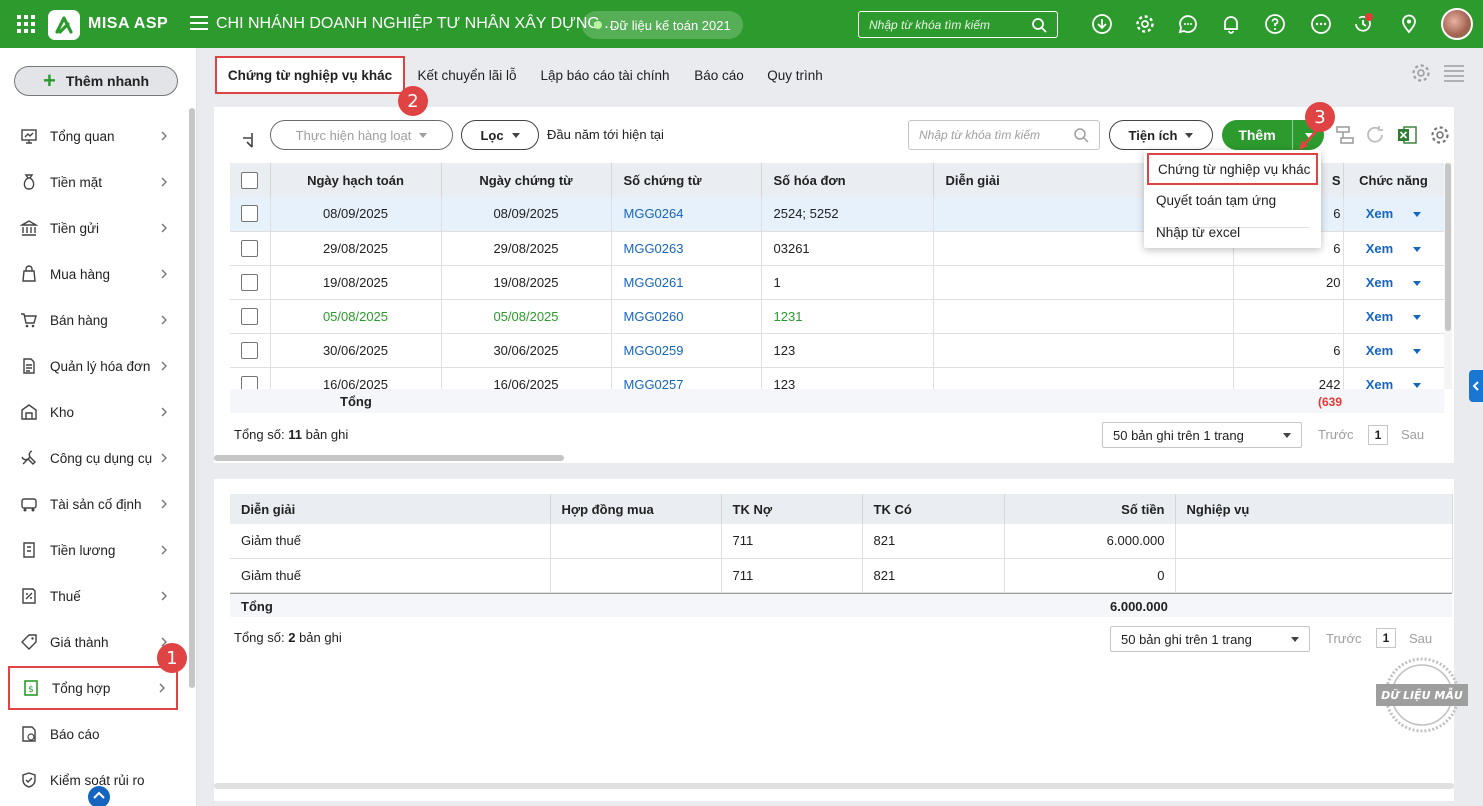 The image size is (1483, 806). What do you see at coordinates (1275, 24) in the screenshot?
I see `help-icon` at bounding box center [1275, 24].